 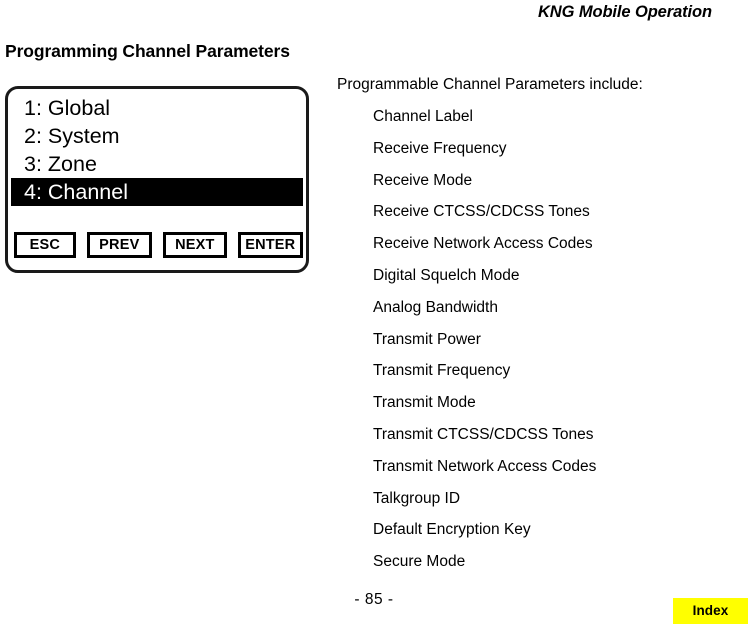 What do you see at coordinates (157, 136) in the screenshot?
I see `lcd-menu-item-system: 2: System` at bounding box center [157, 136].